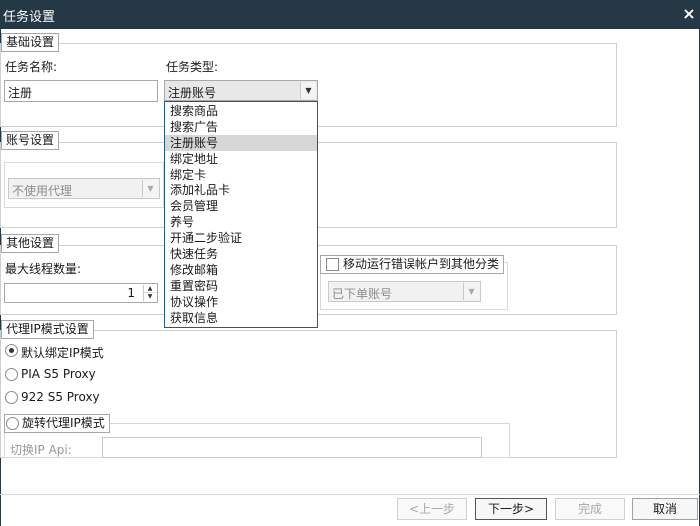  What do you see at coordinates (241, 270) in the screenshot?
I see `dropdown-item: 修改邮箱` at bounding box center [241, 270].